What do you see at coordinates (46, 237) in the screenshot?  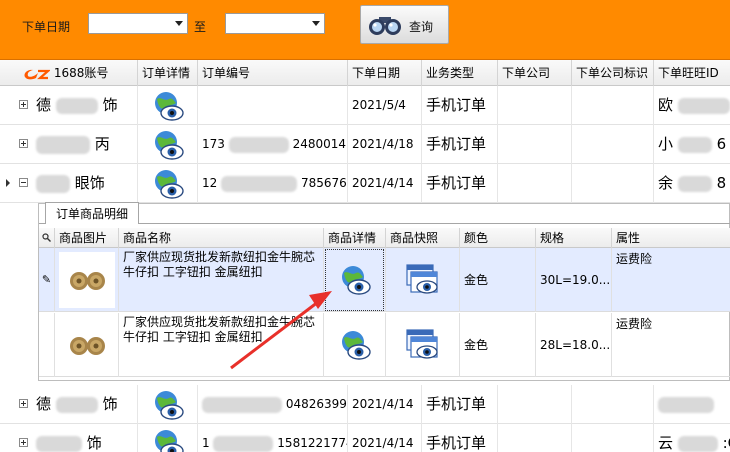 I see `search-icon` at bounding box center [46, 237].